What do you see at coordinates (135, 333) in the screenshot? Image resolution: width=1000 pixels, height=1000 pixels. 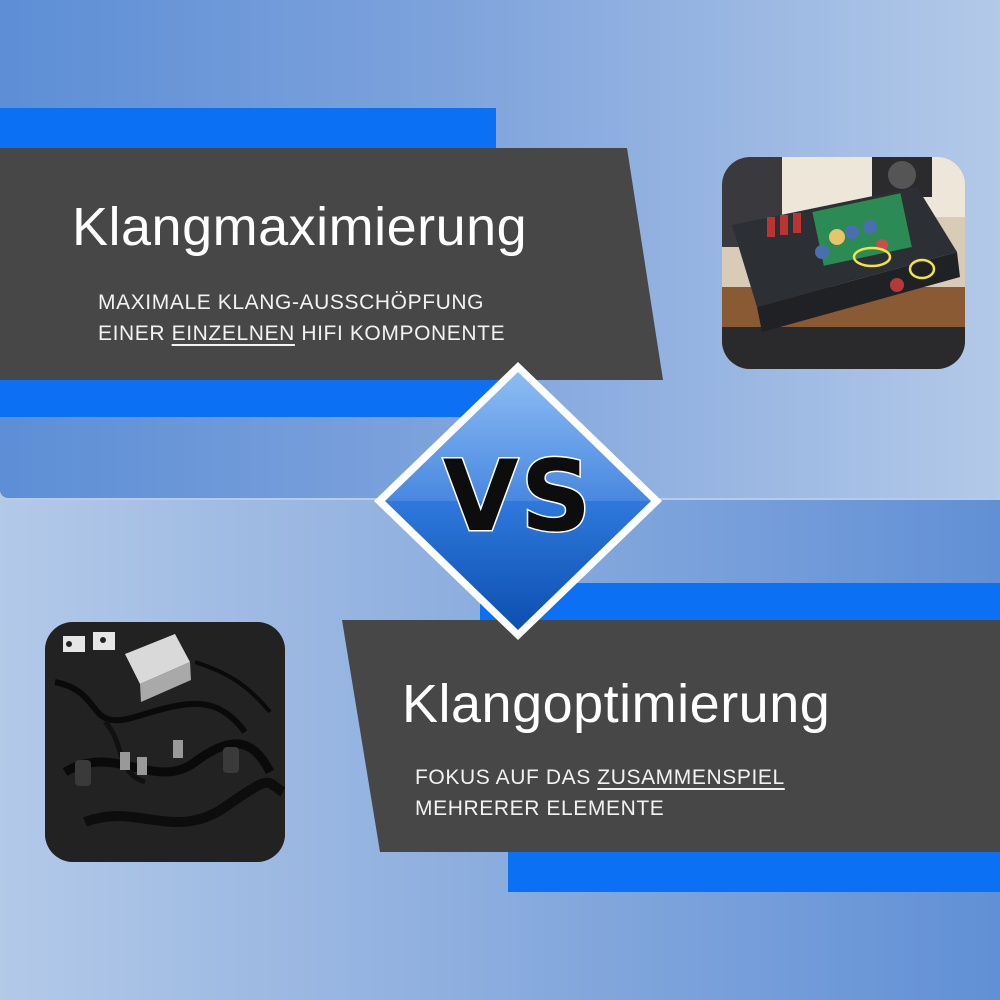 I see `left-subtitle-line2-start: EINER` at bounding box center [135, 333].